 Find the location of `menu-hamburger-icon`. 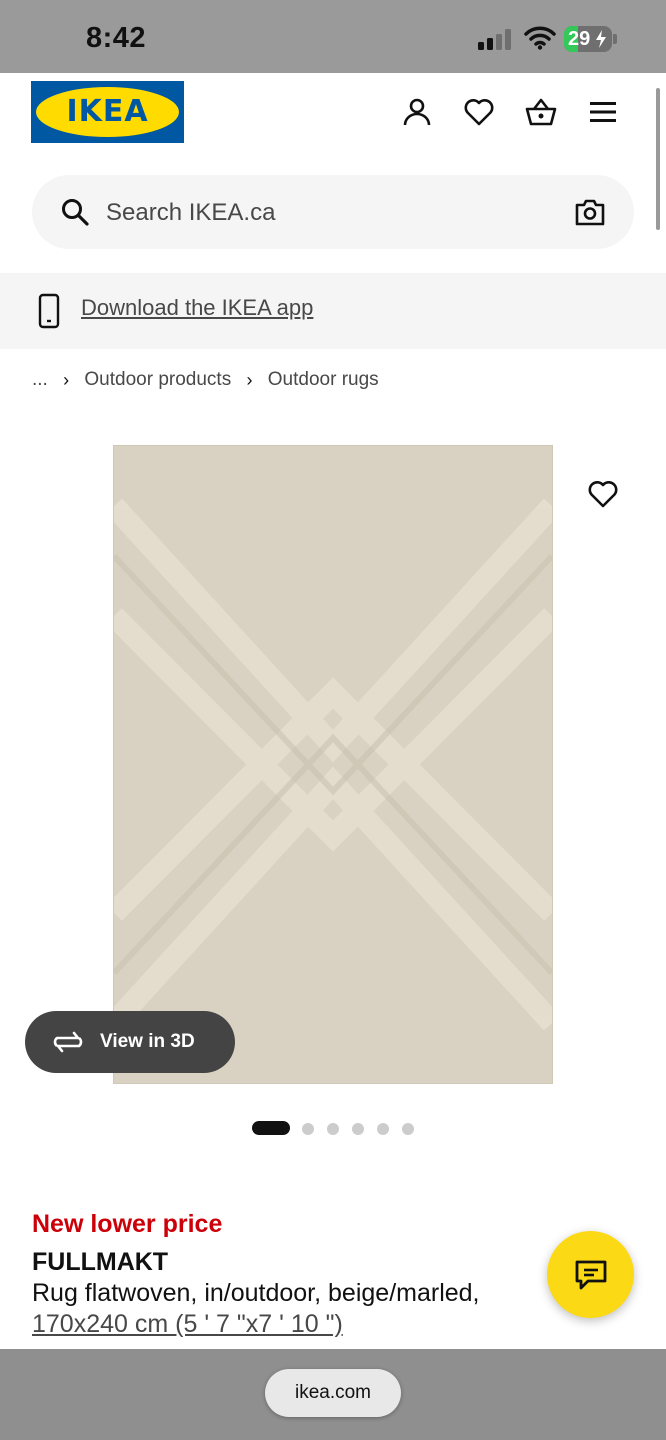

menu-hamburger-icon is located at coordinates (603, 112).